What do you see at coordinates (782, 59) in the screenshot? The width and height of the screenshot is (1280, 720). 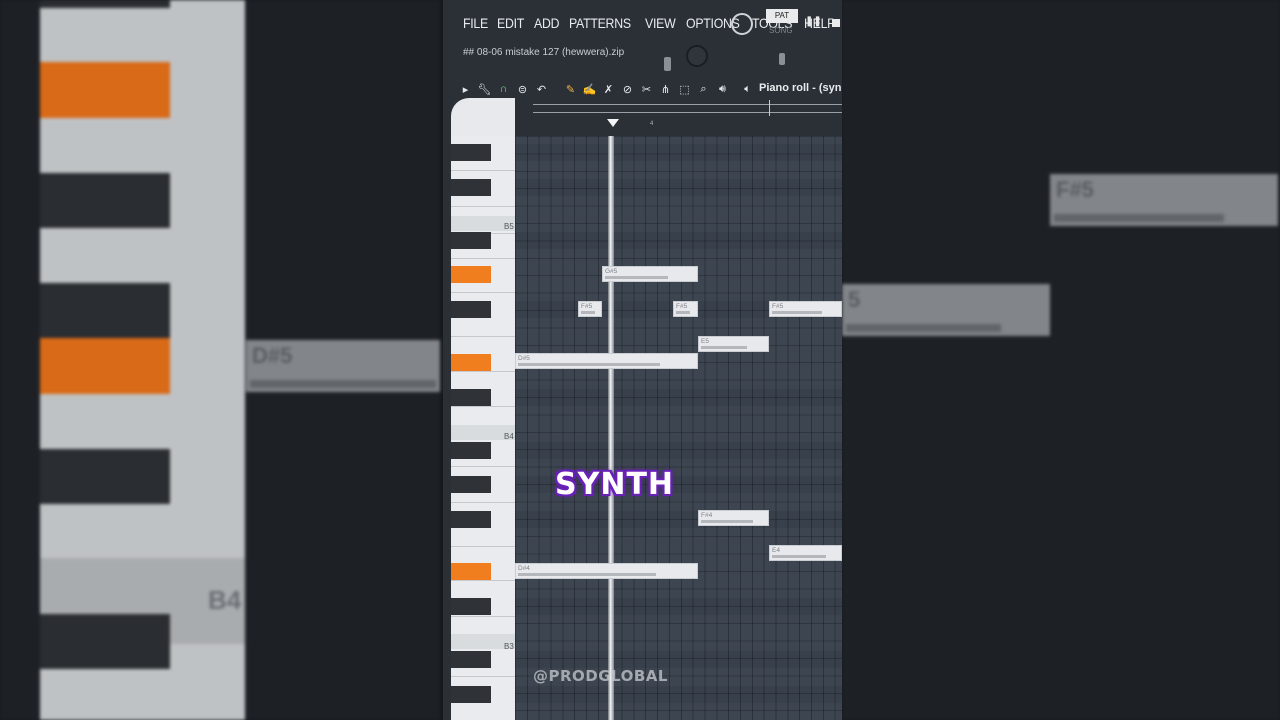 I see `pan-slider-icon` at bounding box center [782, 59].